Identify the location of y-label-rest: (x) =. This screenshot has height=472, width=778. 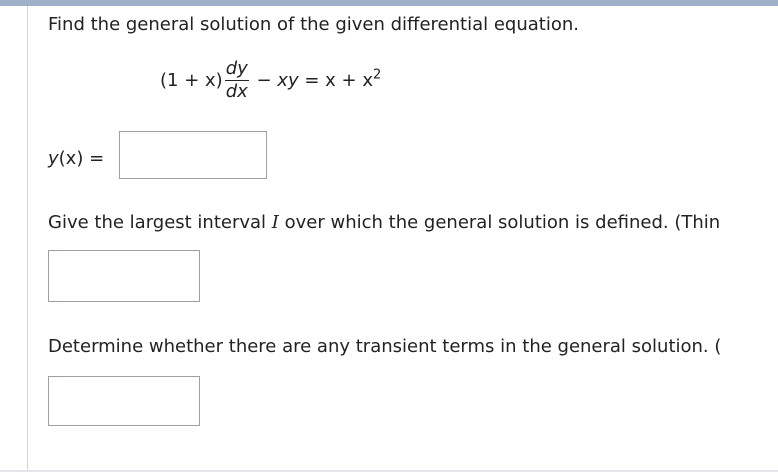
(81, 158).